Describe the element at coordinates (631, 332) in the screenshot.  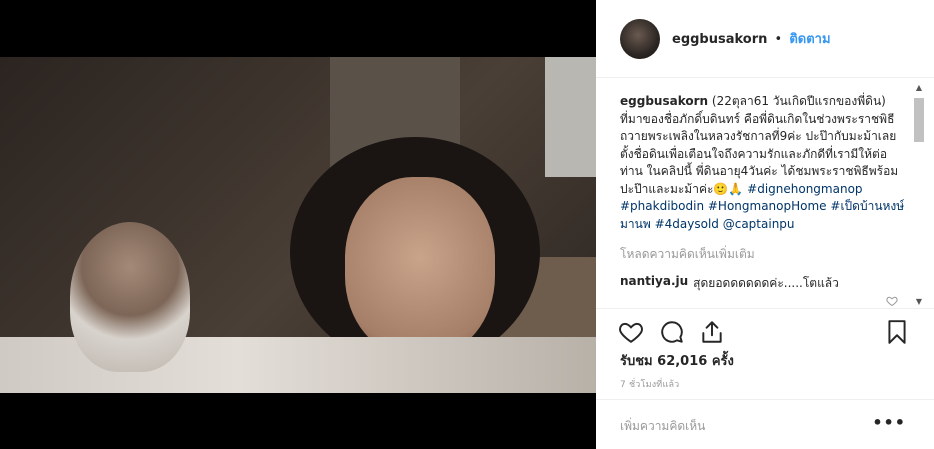
I see `heart-icon` at that location.